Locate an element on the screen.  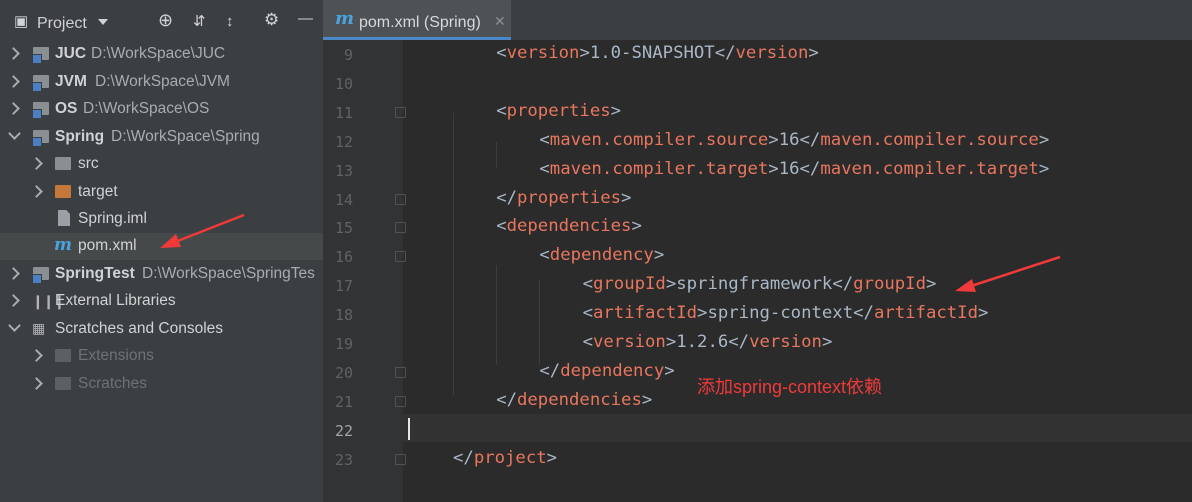
tree-node-juc: JUC D:\WorkSpace\JUC is located at coordinates (161, 54).